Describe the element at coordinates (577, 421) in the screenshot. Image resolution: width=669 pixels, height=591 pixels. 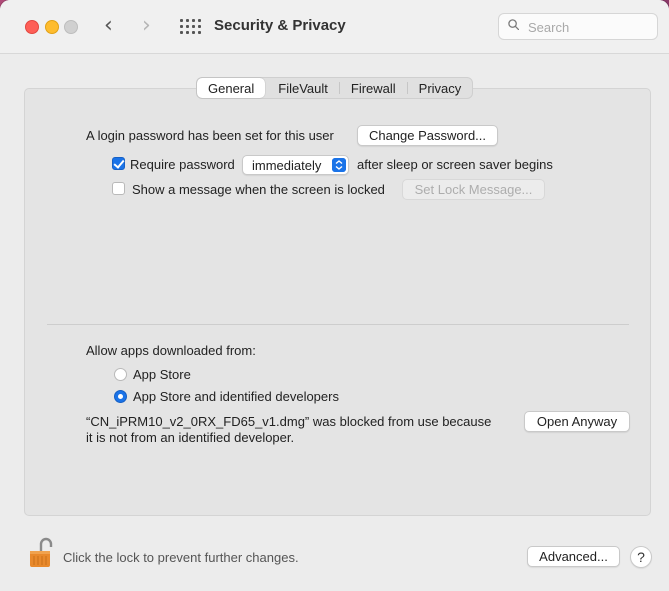
I see `open-anyway-button: Open Anyway` at that location.